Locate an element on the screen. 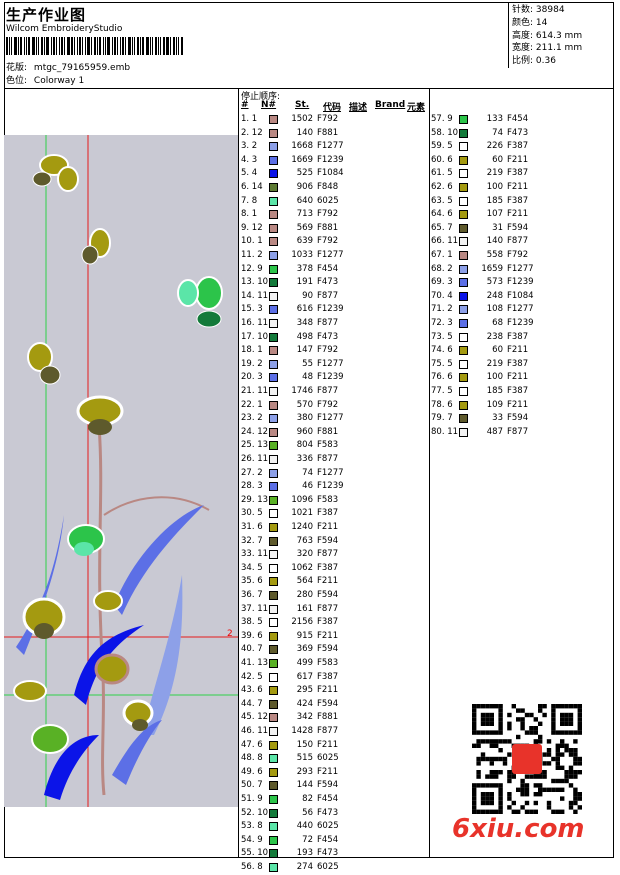 This screenshot has width=620, height=875. row-stitches: 960 is located at coordinates (304, 431).